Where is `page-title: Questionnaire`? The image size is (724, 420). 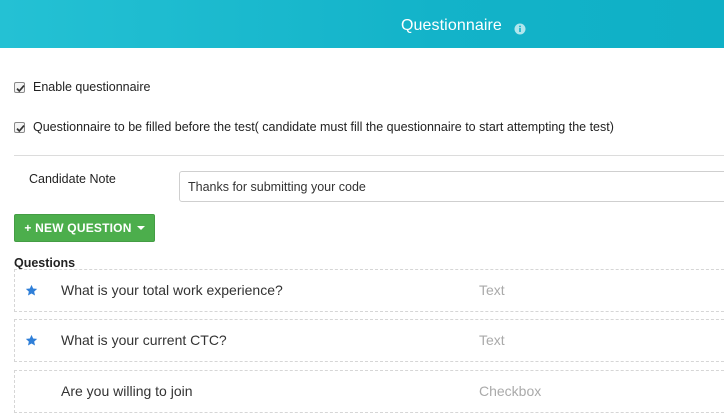
page-title: Questionnaire is located at coordinates (451, 25).